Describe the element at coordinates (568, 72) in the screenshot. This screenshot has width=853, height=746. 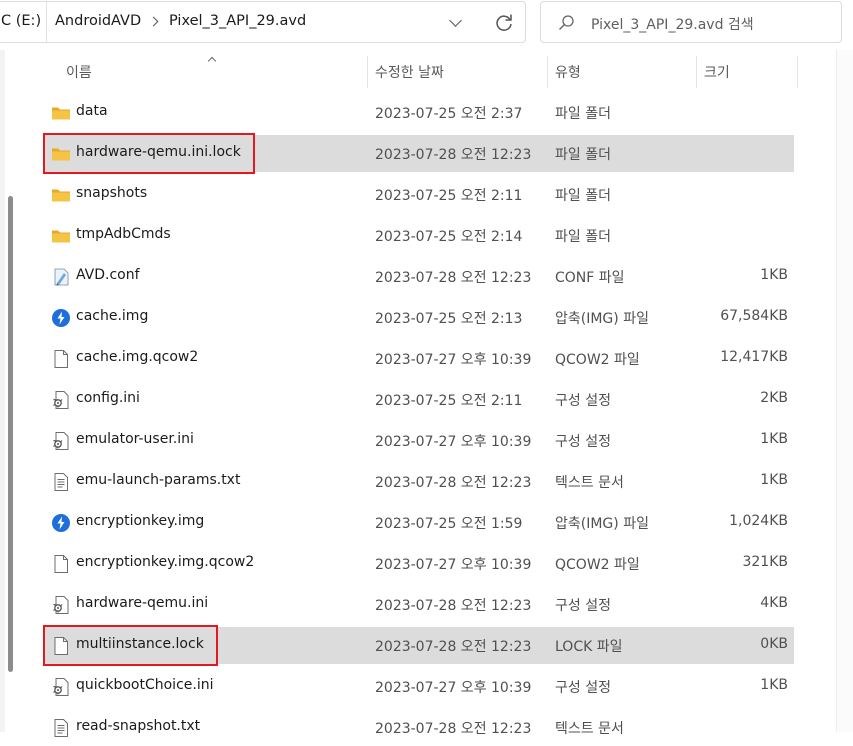
I see `column-header-type: 유형` at that location.